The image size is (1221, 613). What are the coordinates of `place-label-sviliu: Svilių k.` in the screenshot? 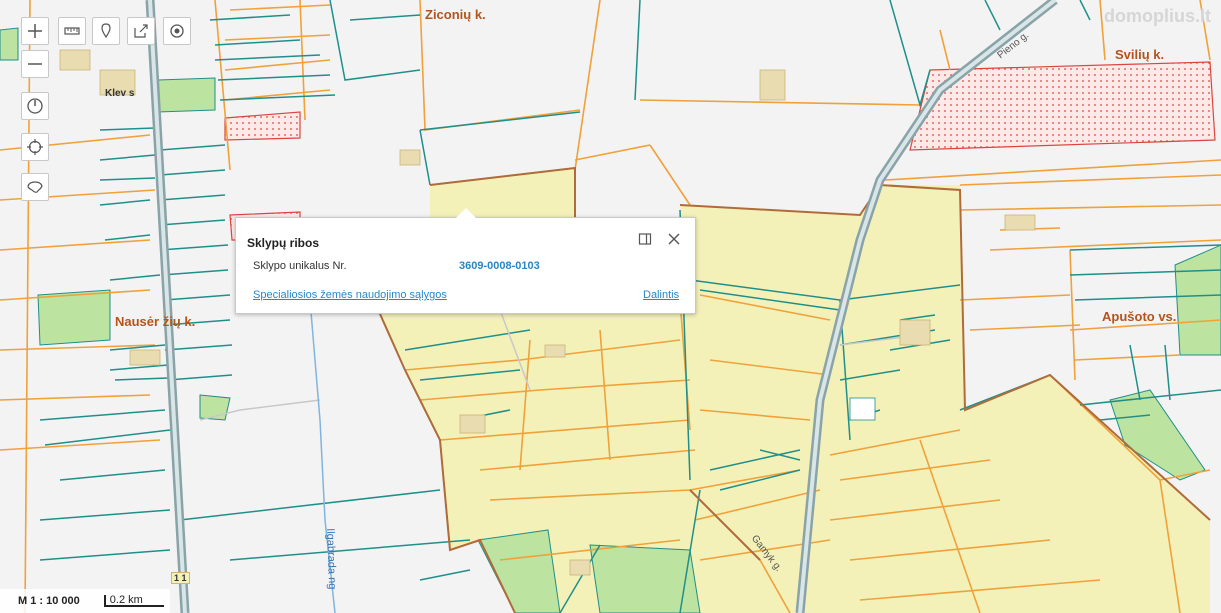 It's located at (1140, 54).